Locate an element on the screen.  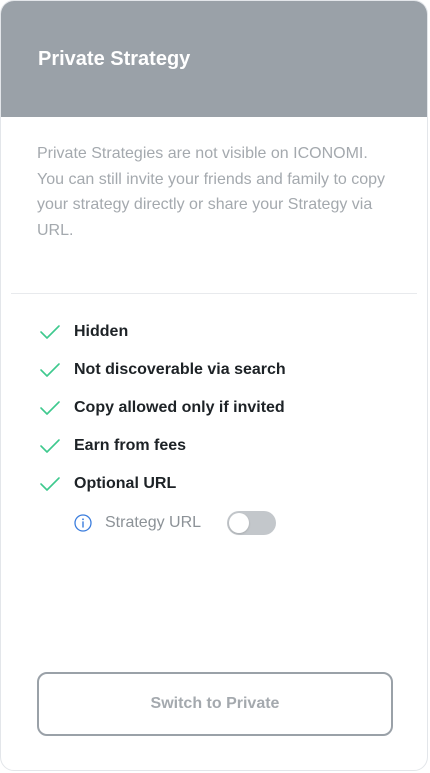
feature-item-hidden: Hidden is located at coordinates (214, 332).